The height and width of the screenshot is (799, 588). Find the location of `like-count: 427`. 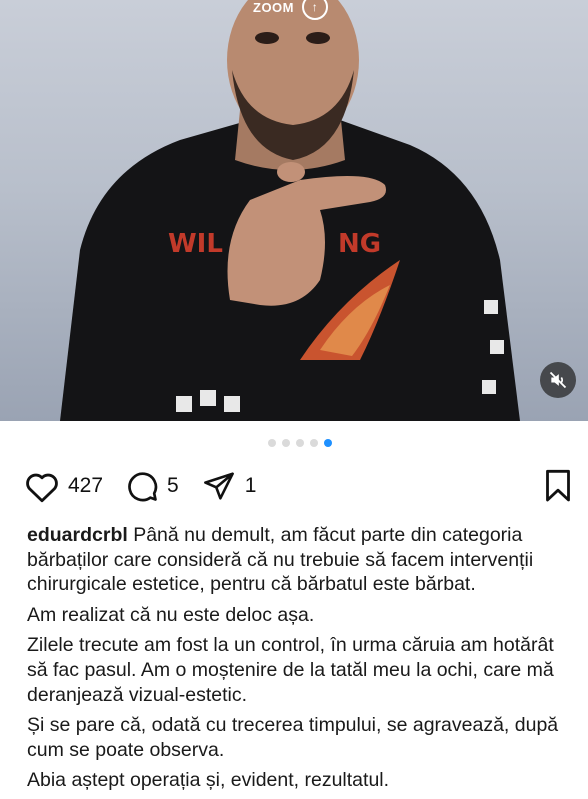

like-count: 427 is located at coordinates (85, 486).